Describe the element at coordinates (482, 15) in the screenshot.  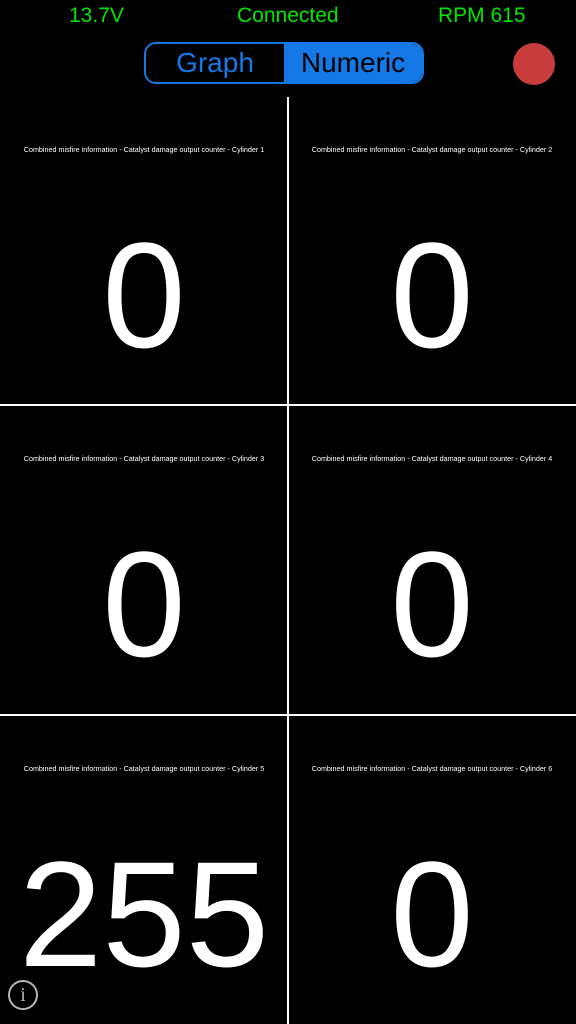
I see `rpm-readout: RPM 615` at that location.